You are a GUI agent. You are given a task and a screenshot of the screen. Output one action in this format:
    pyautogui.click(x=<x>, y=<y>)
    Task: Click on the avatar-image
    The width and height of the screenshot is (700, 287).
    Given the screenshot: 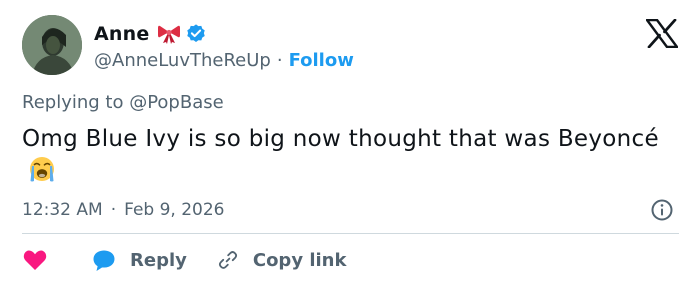 What is the action you would take?
    pyautogui.click(x=52, y=45)
    